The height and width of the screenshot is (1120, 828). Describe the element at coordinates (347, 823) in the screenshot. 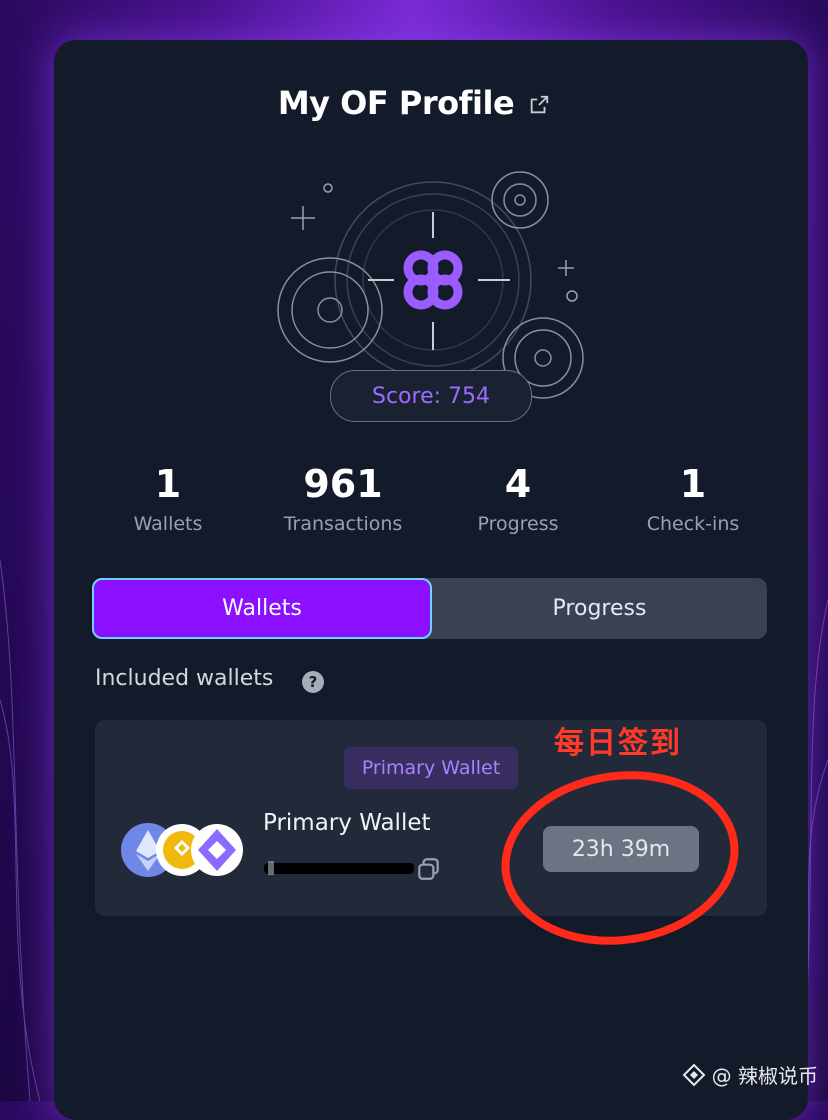

I see `wallet-name: Primary Wallet` at that location.